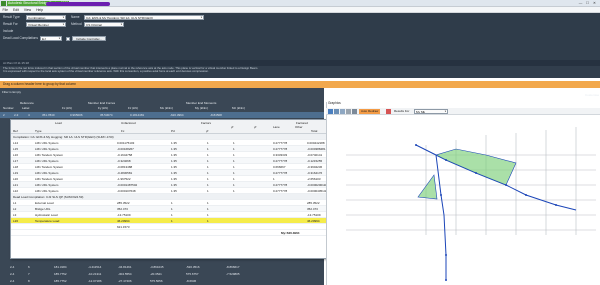 The height and width of the screenshot is (285, 600). I want to click on name-label: Name, so click(75, 17).